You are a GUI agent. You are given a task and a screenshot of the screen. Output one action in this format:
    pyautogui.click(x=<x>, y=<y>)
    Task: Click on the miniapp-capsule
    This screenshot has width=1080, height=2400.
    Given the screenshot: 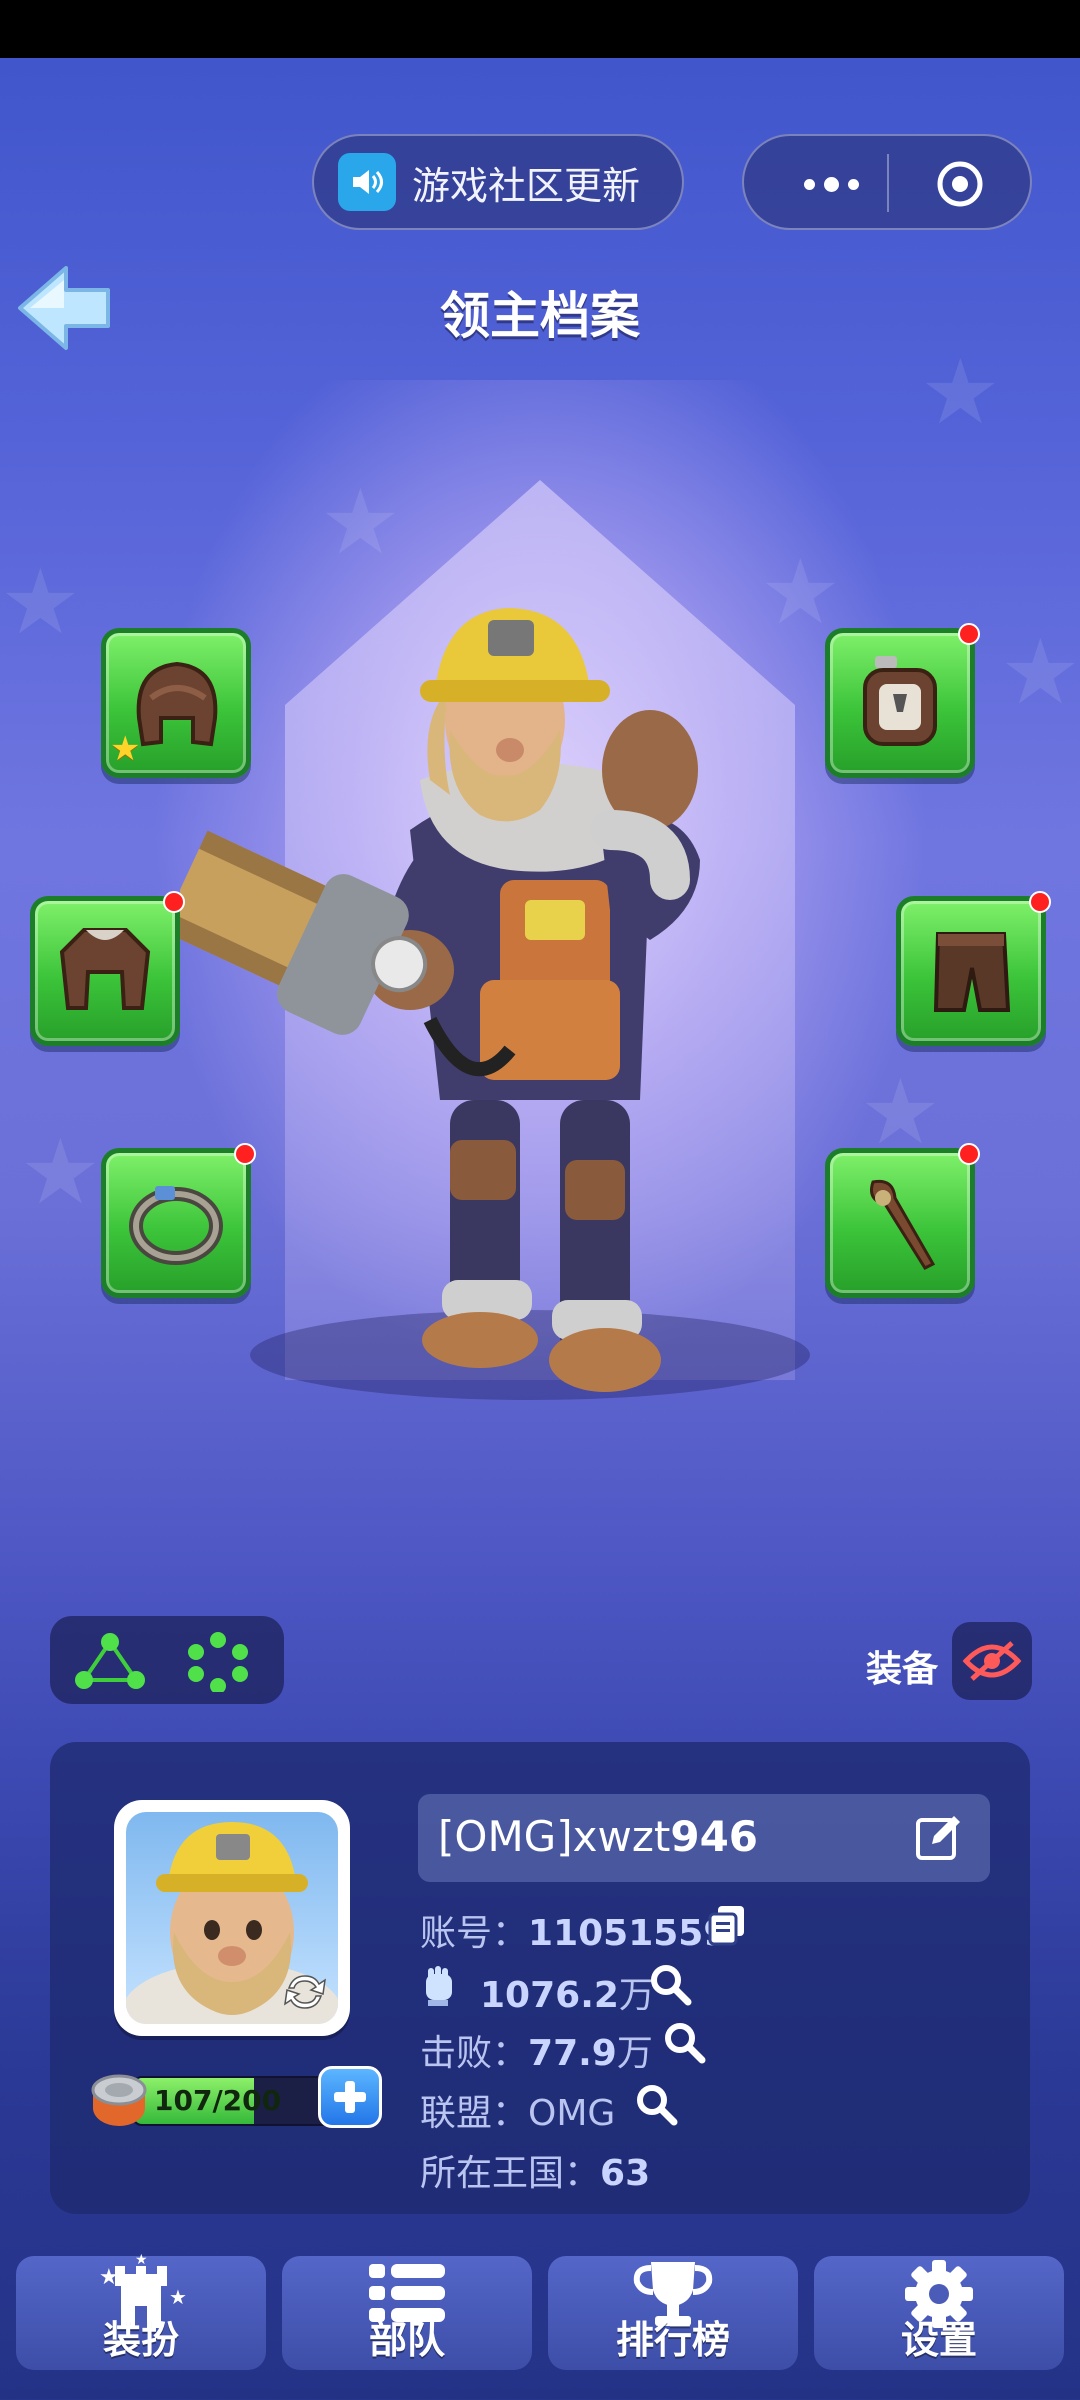 What is the action you would take?
    pyautogui.click(x=887, y=182)
    